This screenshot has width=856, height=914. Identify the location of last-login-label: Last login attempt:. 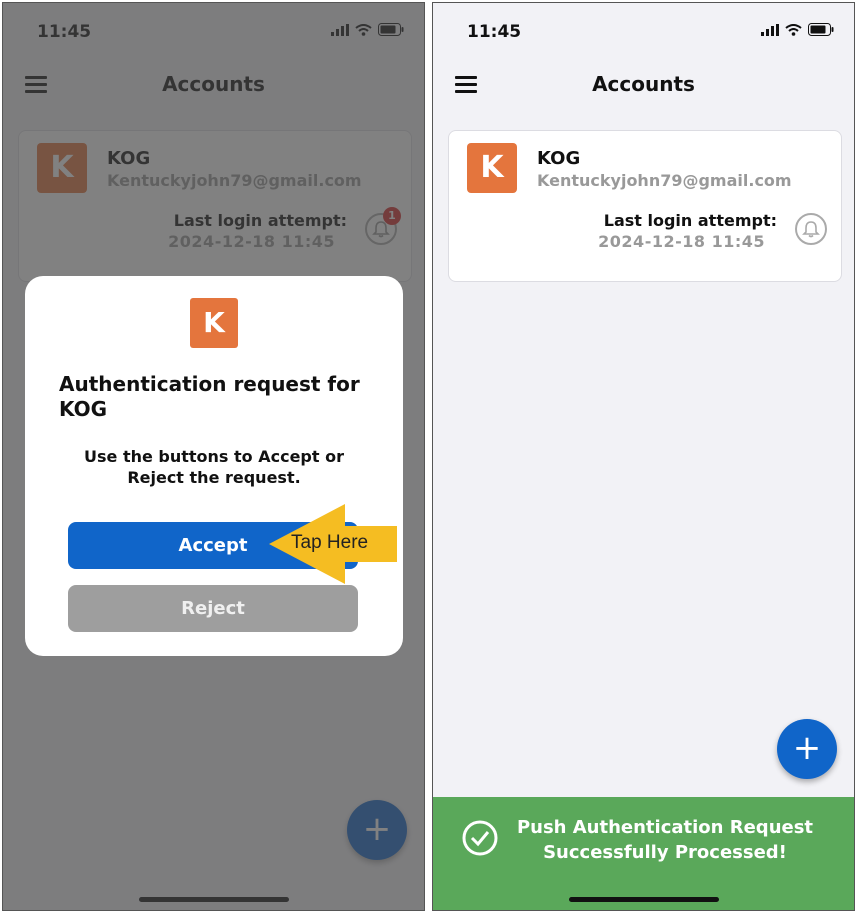
(690, 220).